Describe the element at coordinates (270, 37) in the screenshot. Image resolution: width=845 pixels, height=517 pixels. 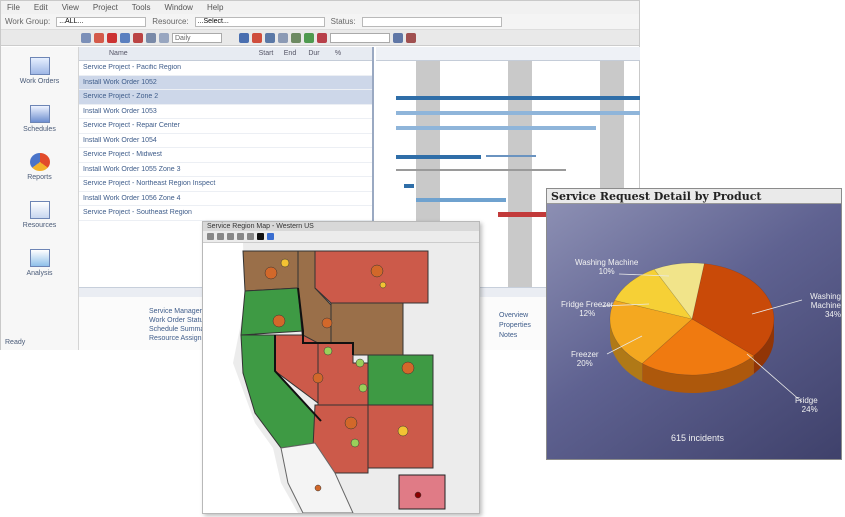
I see `link-icon` at that location.